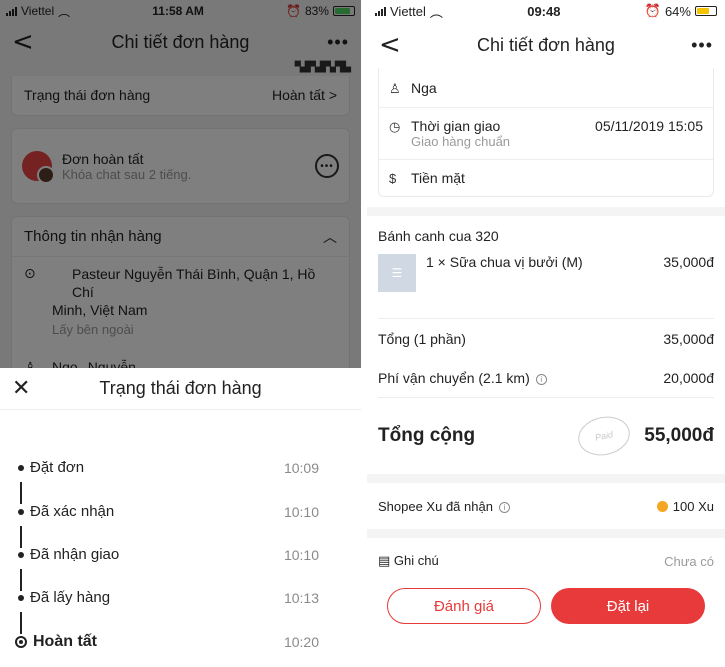 The width and height of the screenshot is (725, 667). What do you see at coordinates (100, 310) in the screenshot?
I see `address-line2: Minh, Việt Nam` at bounding box center [100, 310].